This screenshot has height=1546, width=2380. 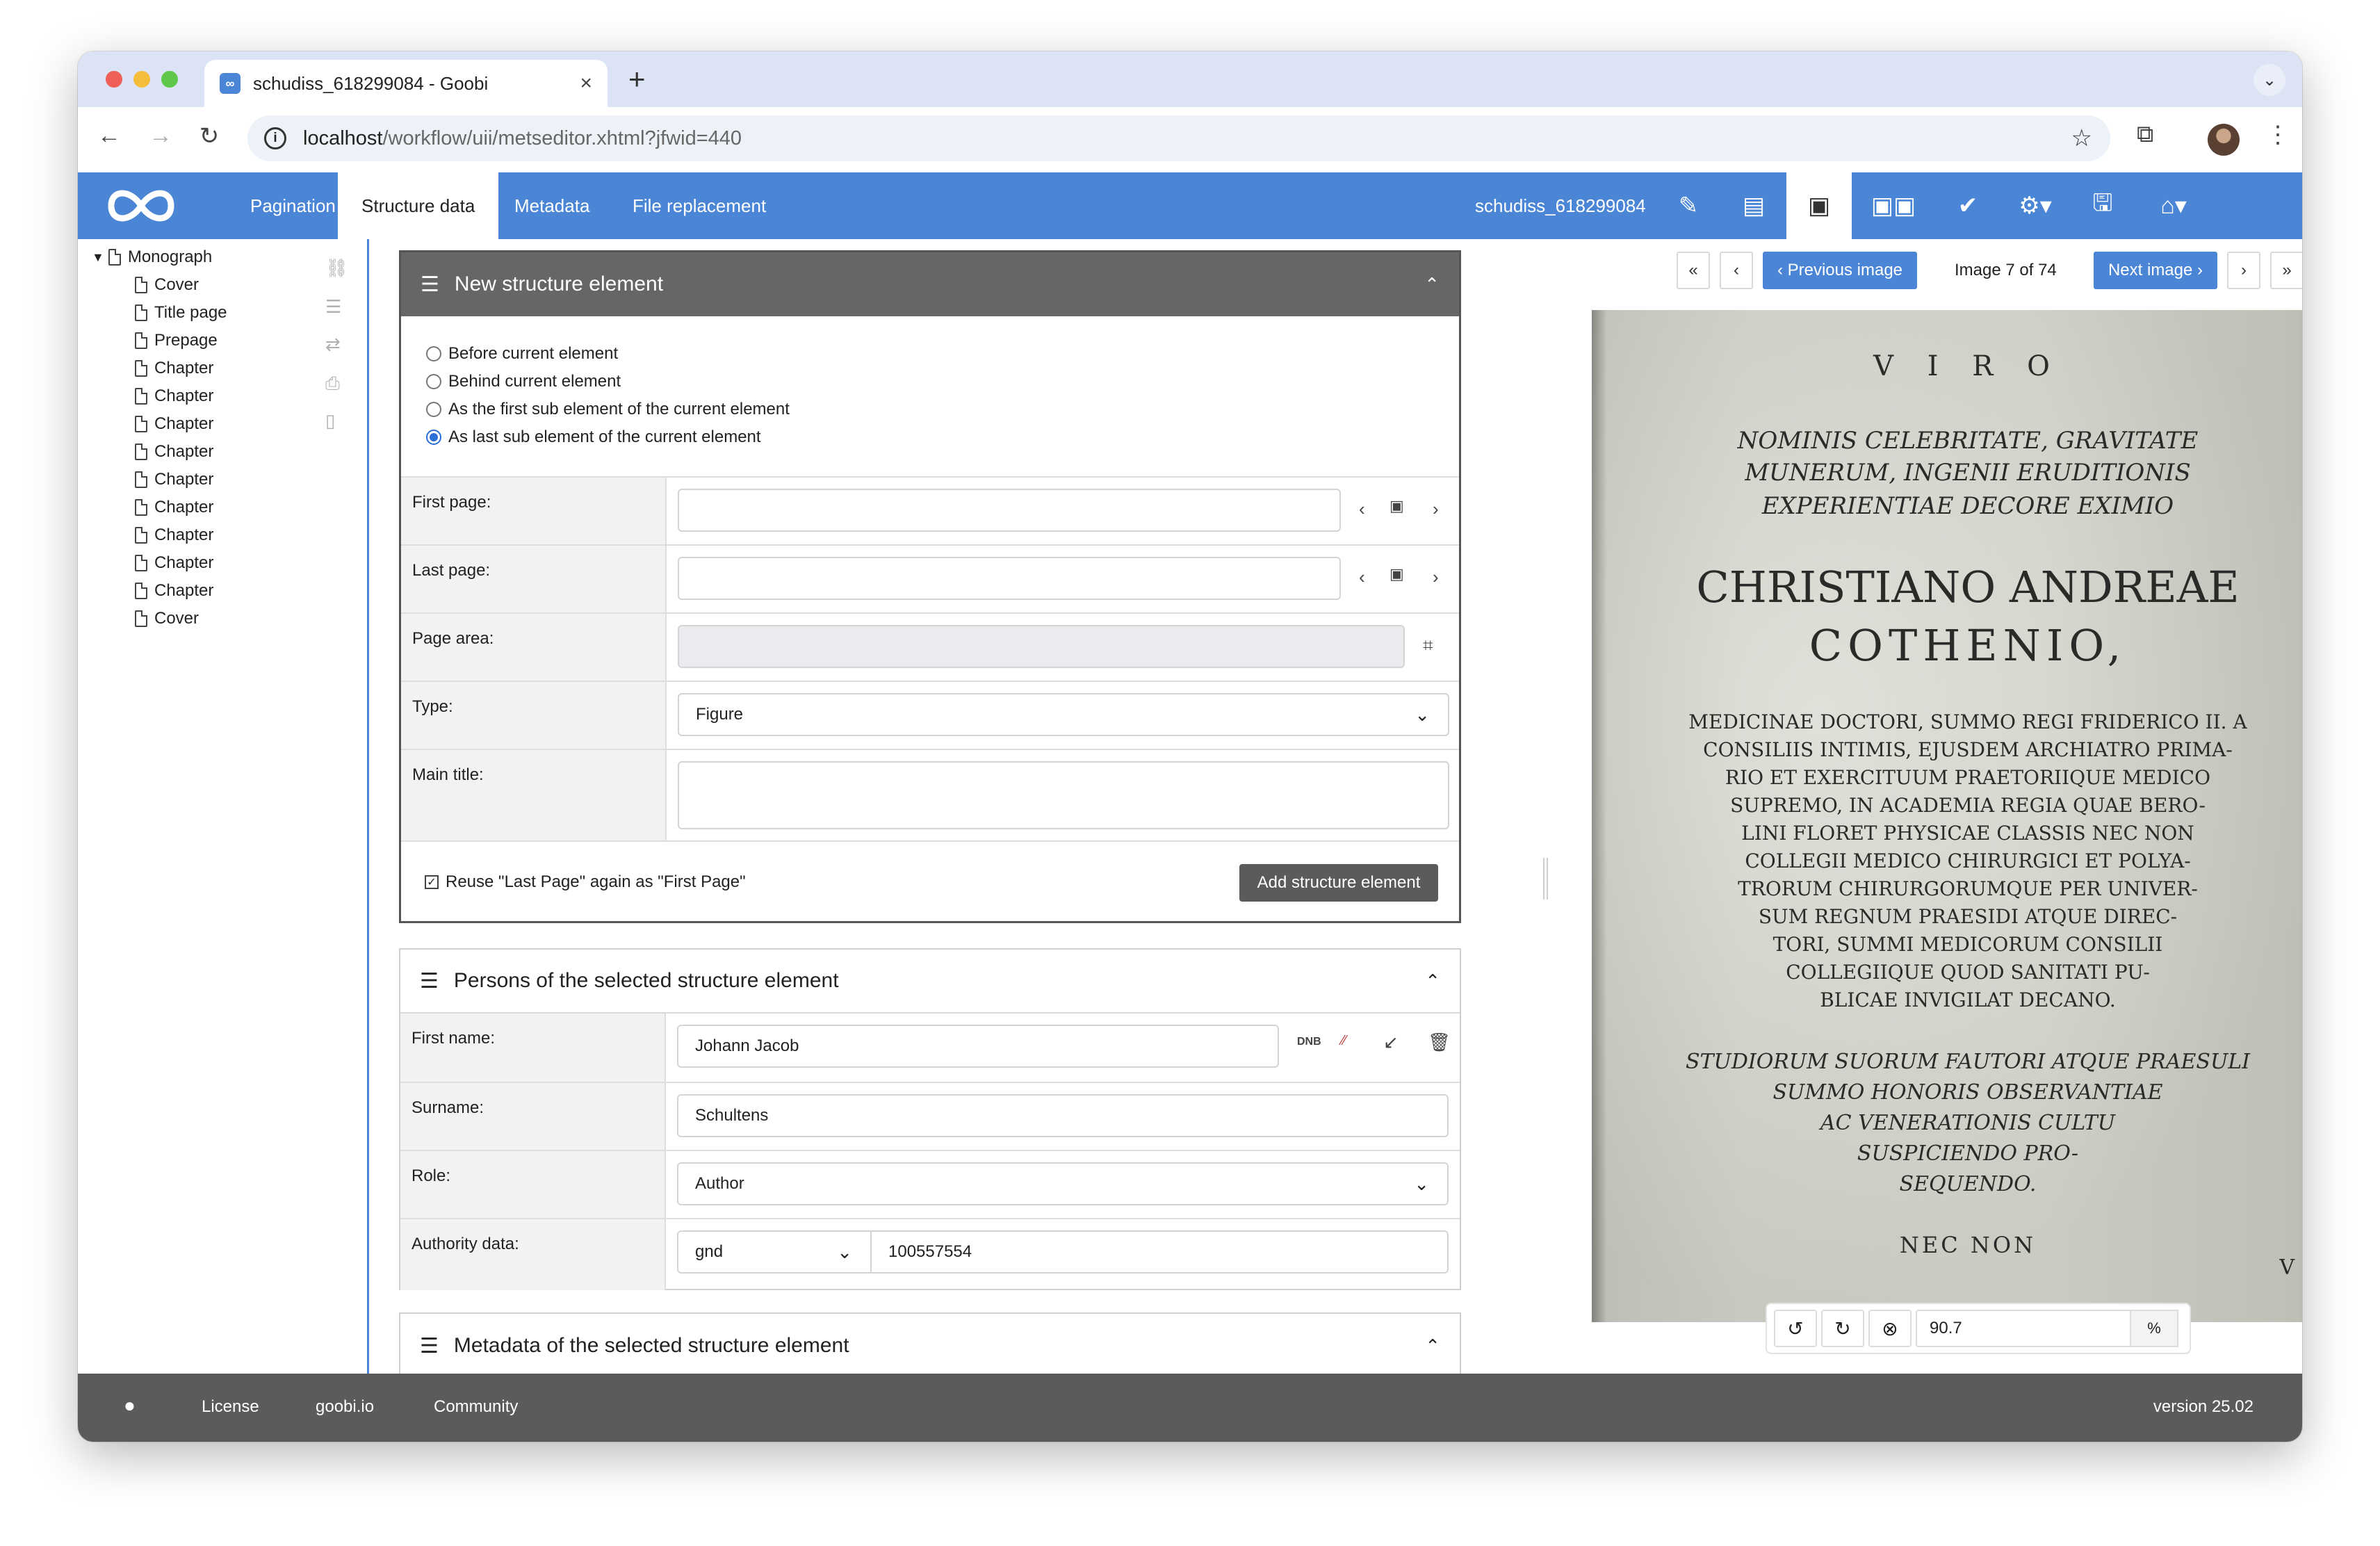 What do you see at coordinates (1391, 1043) in the screenshot?
I see `import-arrow-icon: ↙` at bounding box center [1391, 1043].